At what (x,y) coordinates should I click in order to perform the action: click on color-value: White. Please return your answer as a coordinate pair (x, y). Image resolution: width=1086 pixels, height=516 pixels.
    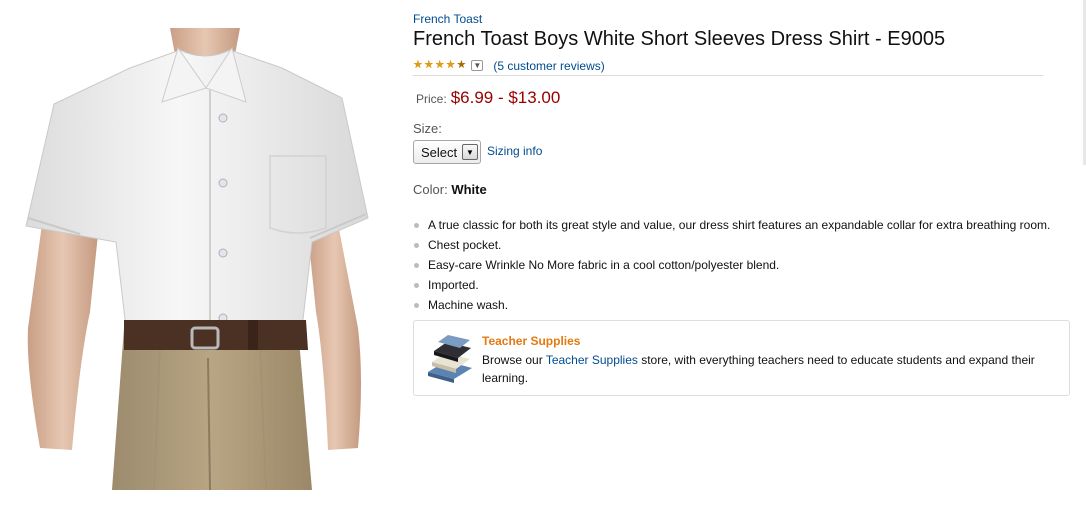
    Looking at the image, I should click on (469, 189).